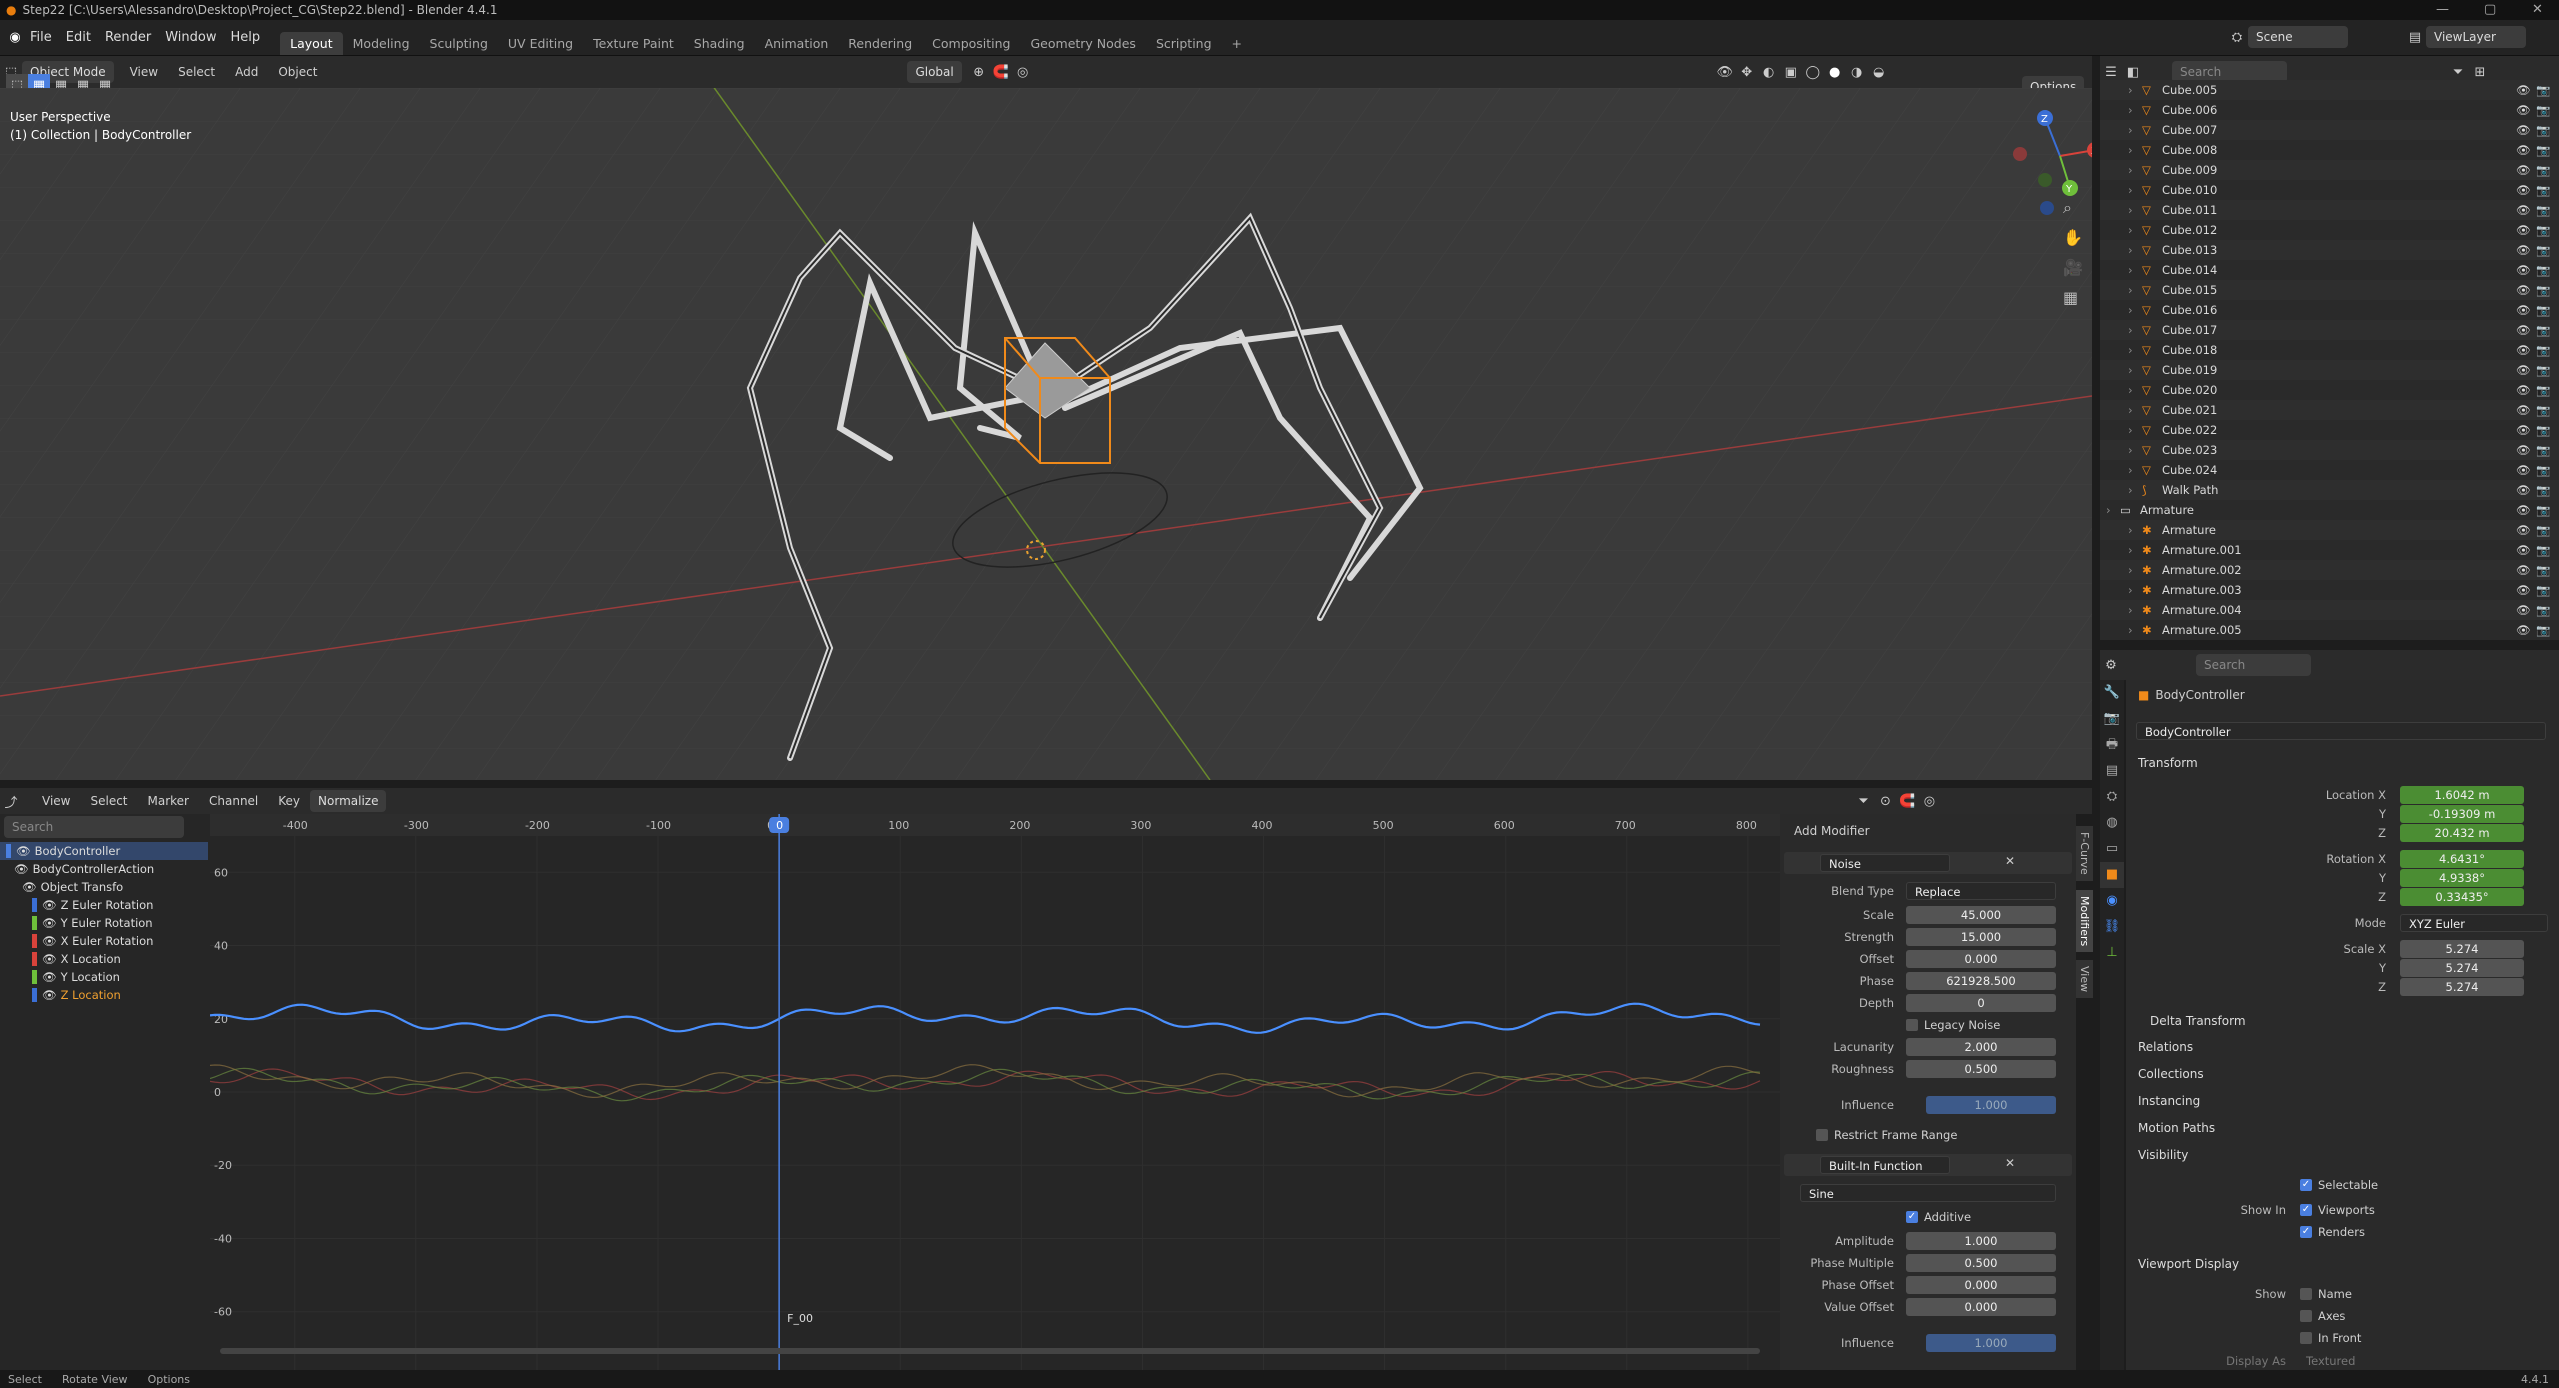 The height and width of the screenshot is (1388, 2559). I want to click on tab-compositing: Compositing, so click(971, 43).